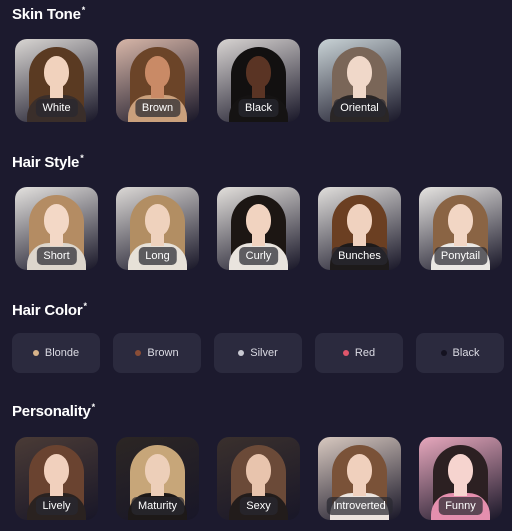  I want to click on hair-style-options: Short Long Curly Bunches Ponytail, so click(258, 228).